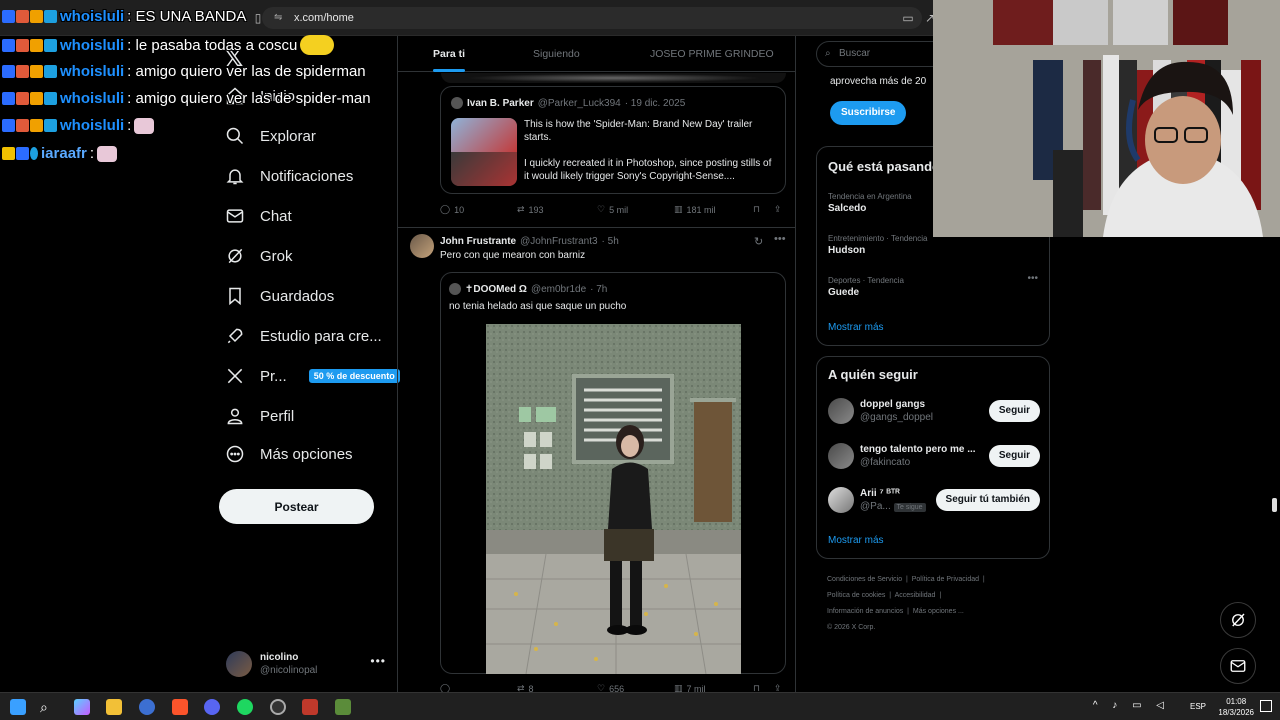 Image resolution: width=1280 pixels, height=720 pixels. Describe the element at coordinates (690, 687) in the screenshot. I see `views-button: ▥ 7 mil` at that location.